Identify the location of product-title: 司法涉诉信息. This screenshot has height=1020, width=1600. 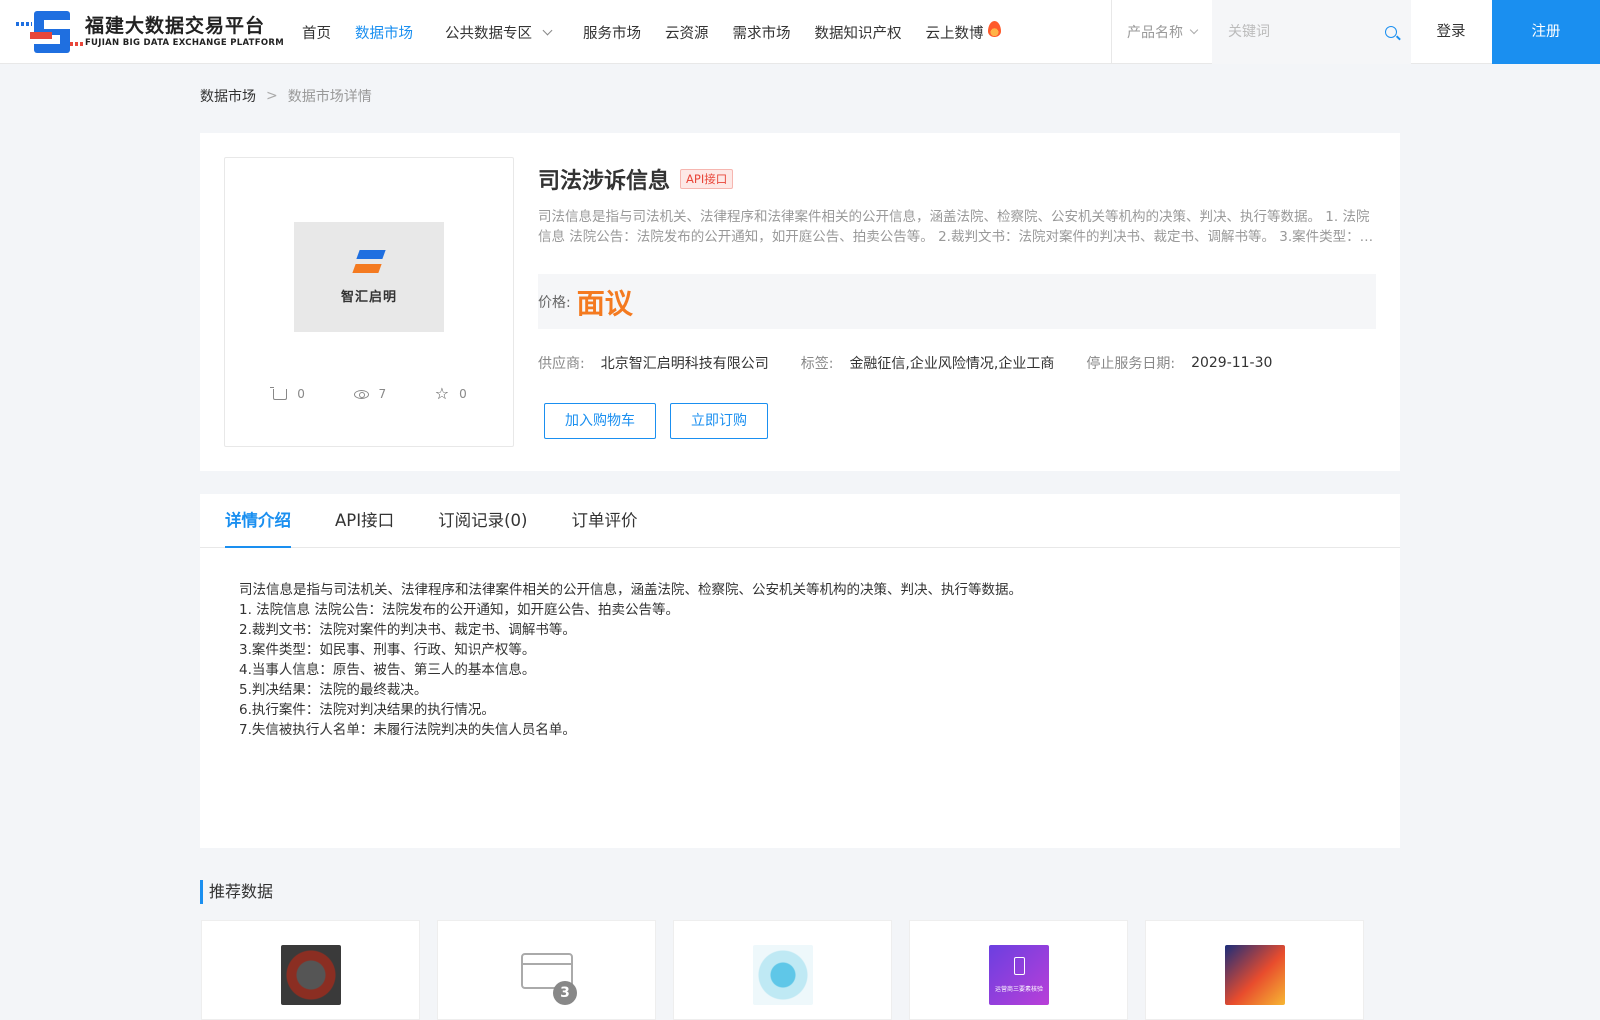
(604, 181).